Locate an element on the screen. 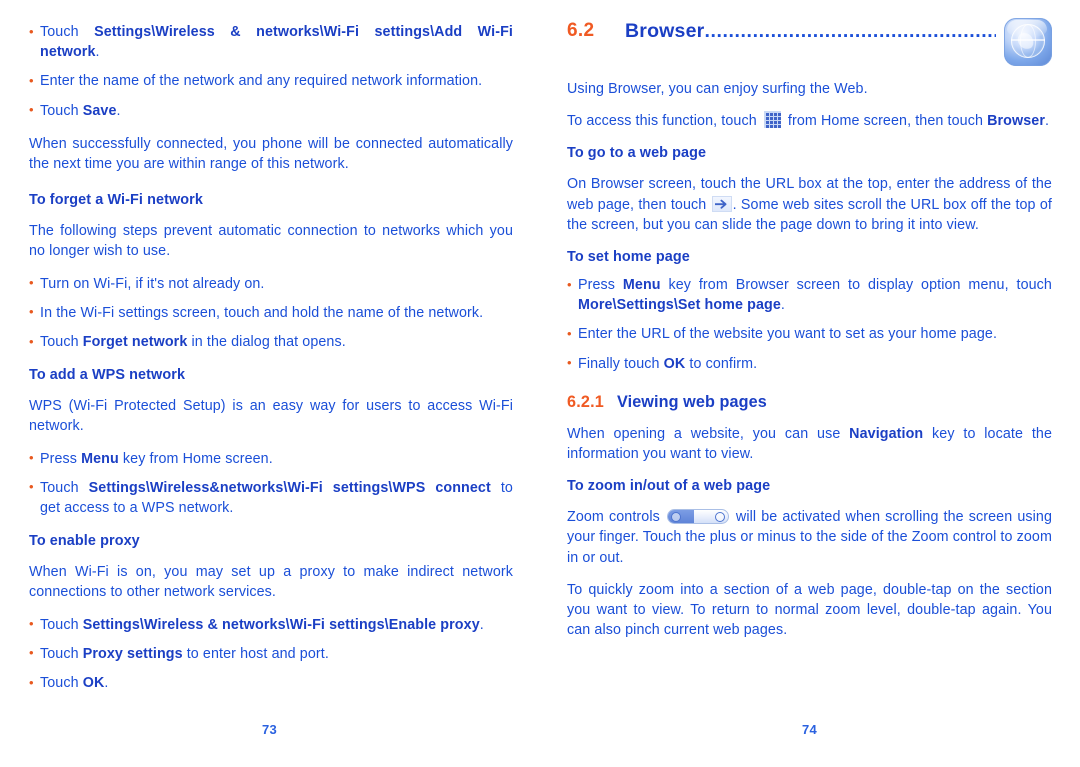  viewing-pre: When opening a website, you can use is located at coordinates (708, 433).